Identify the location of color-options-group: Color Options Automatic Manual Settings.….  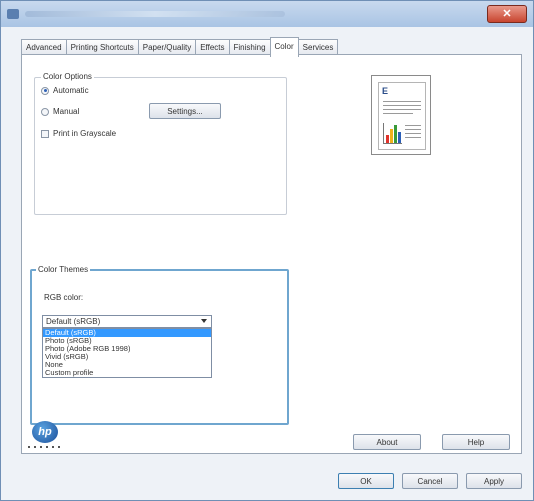
(160, 143).